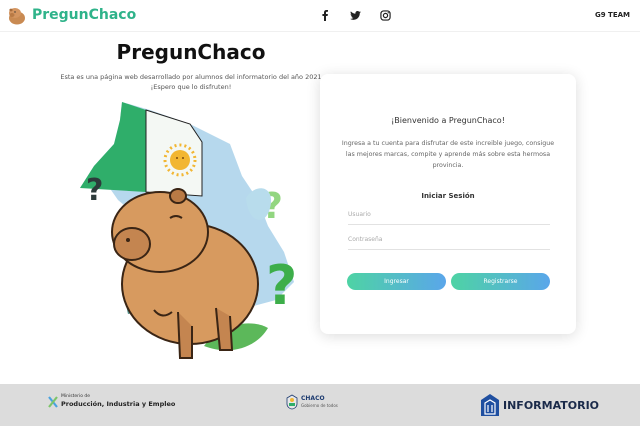 Image resolution: width=640 pixels, height=426 pixels. I want to click on login-heading: Iniciar Sesión, so click(448, 196).